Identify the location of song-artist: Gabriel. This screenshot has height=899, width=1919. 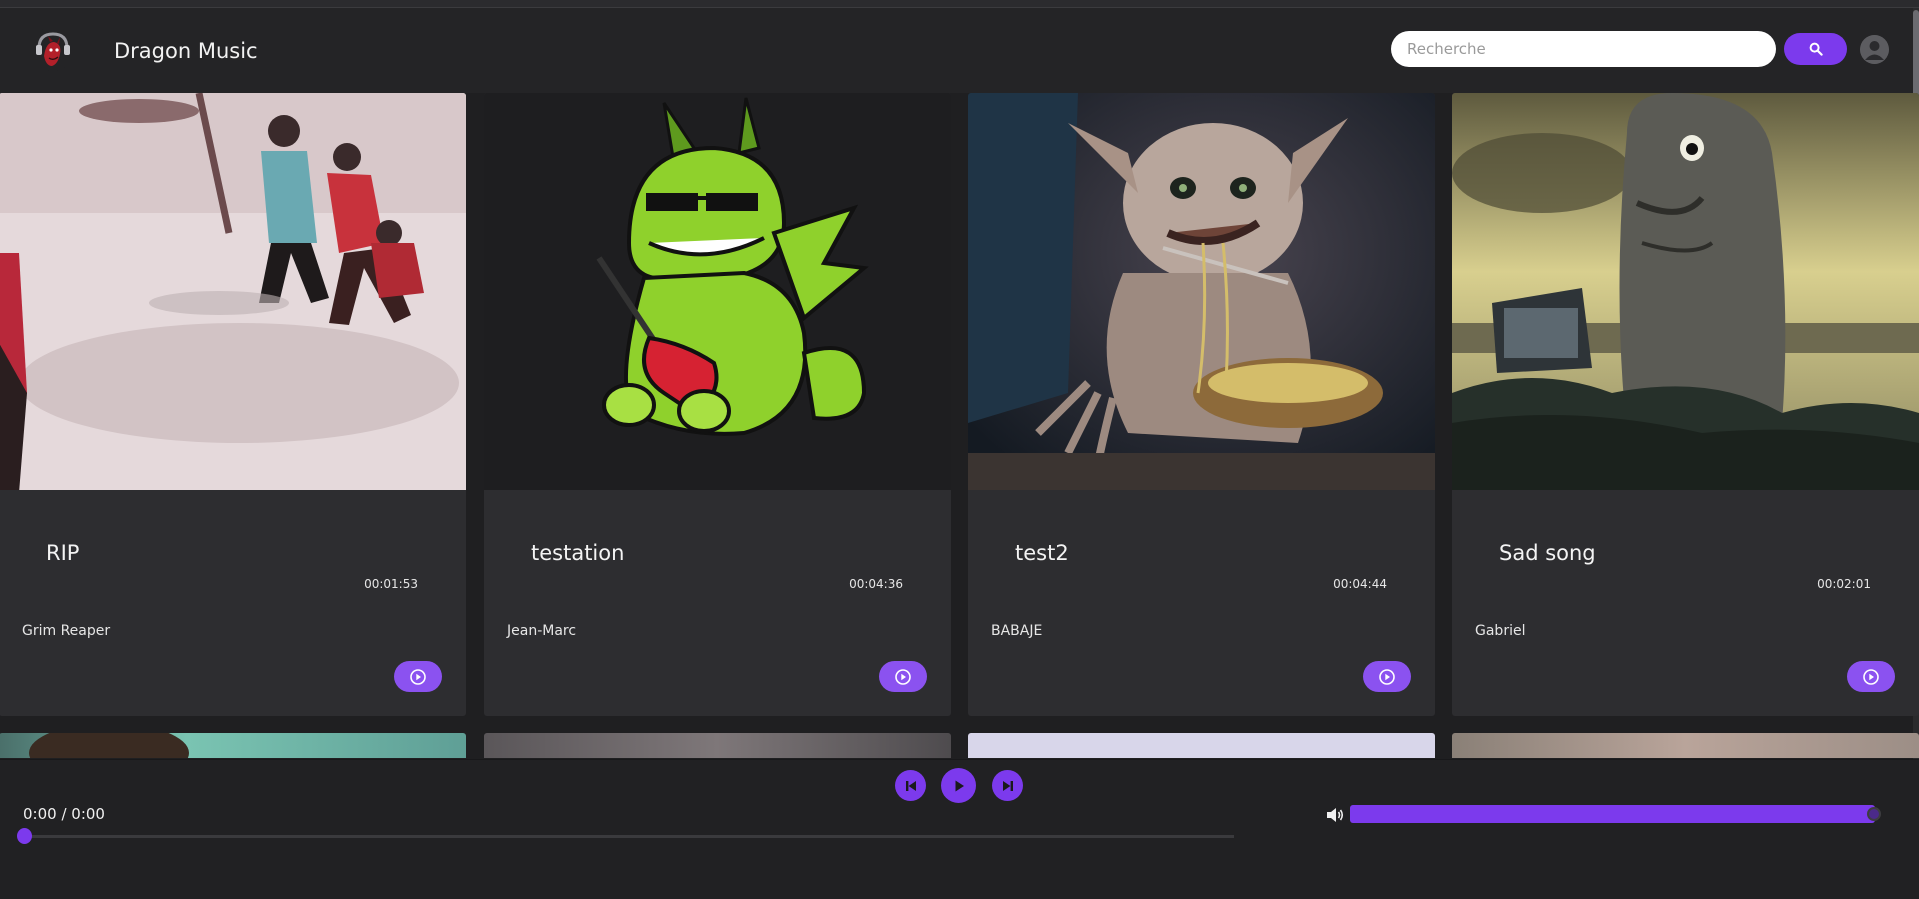
(1500, 631).